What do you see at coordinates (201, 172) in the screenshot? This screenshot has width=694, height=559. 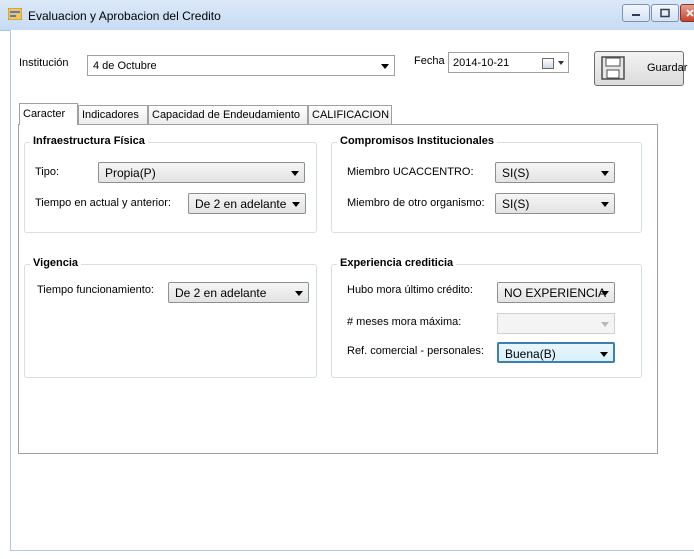 I see `tipo-combo: Propia(P)` at bounding box center [201, 172].